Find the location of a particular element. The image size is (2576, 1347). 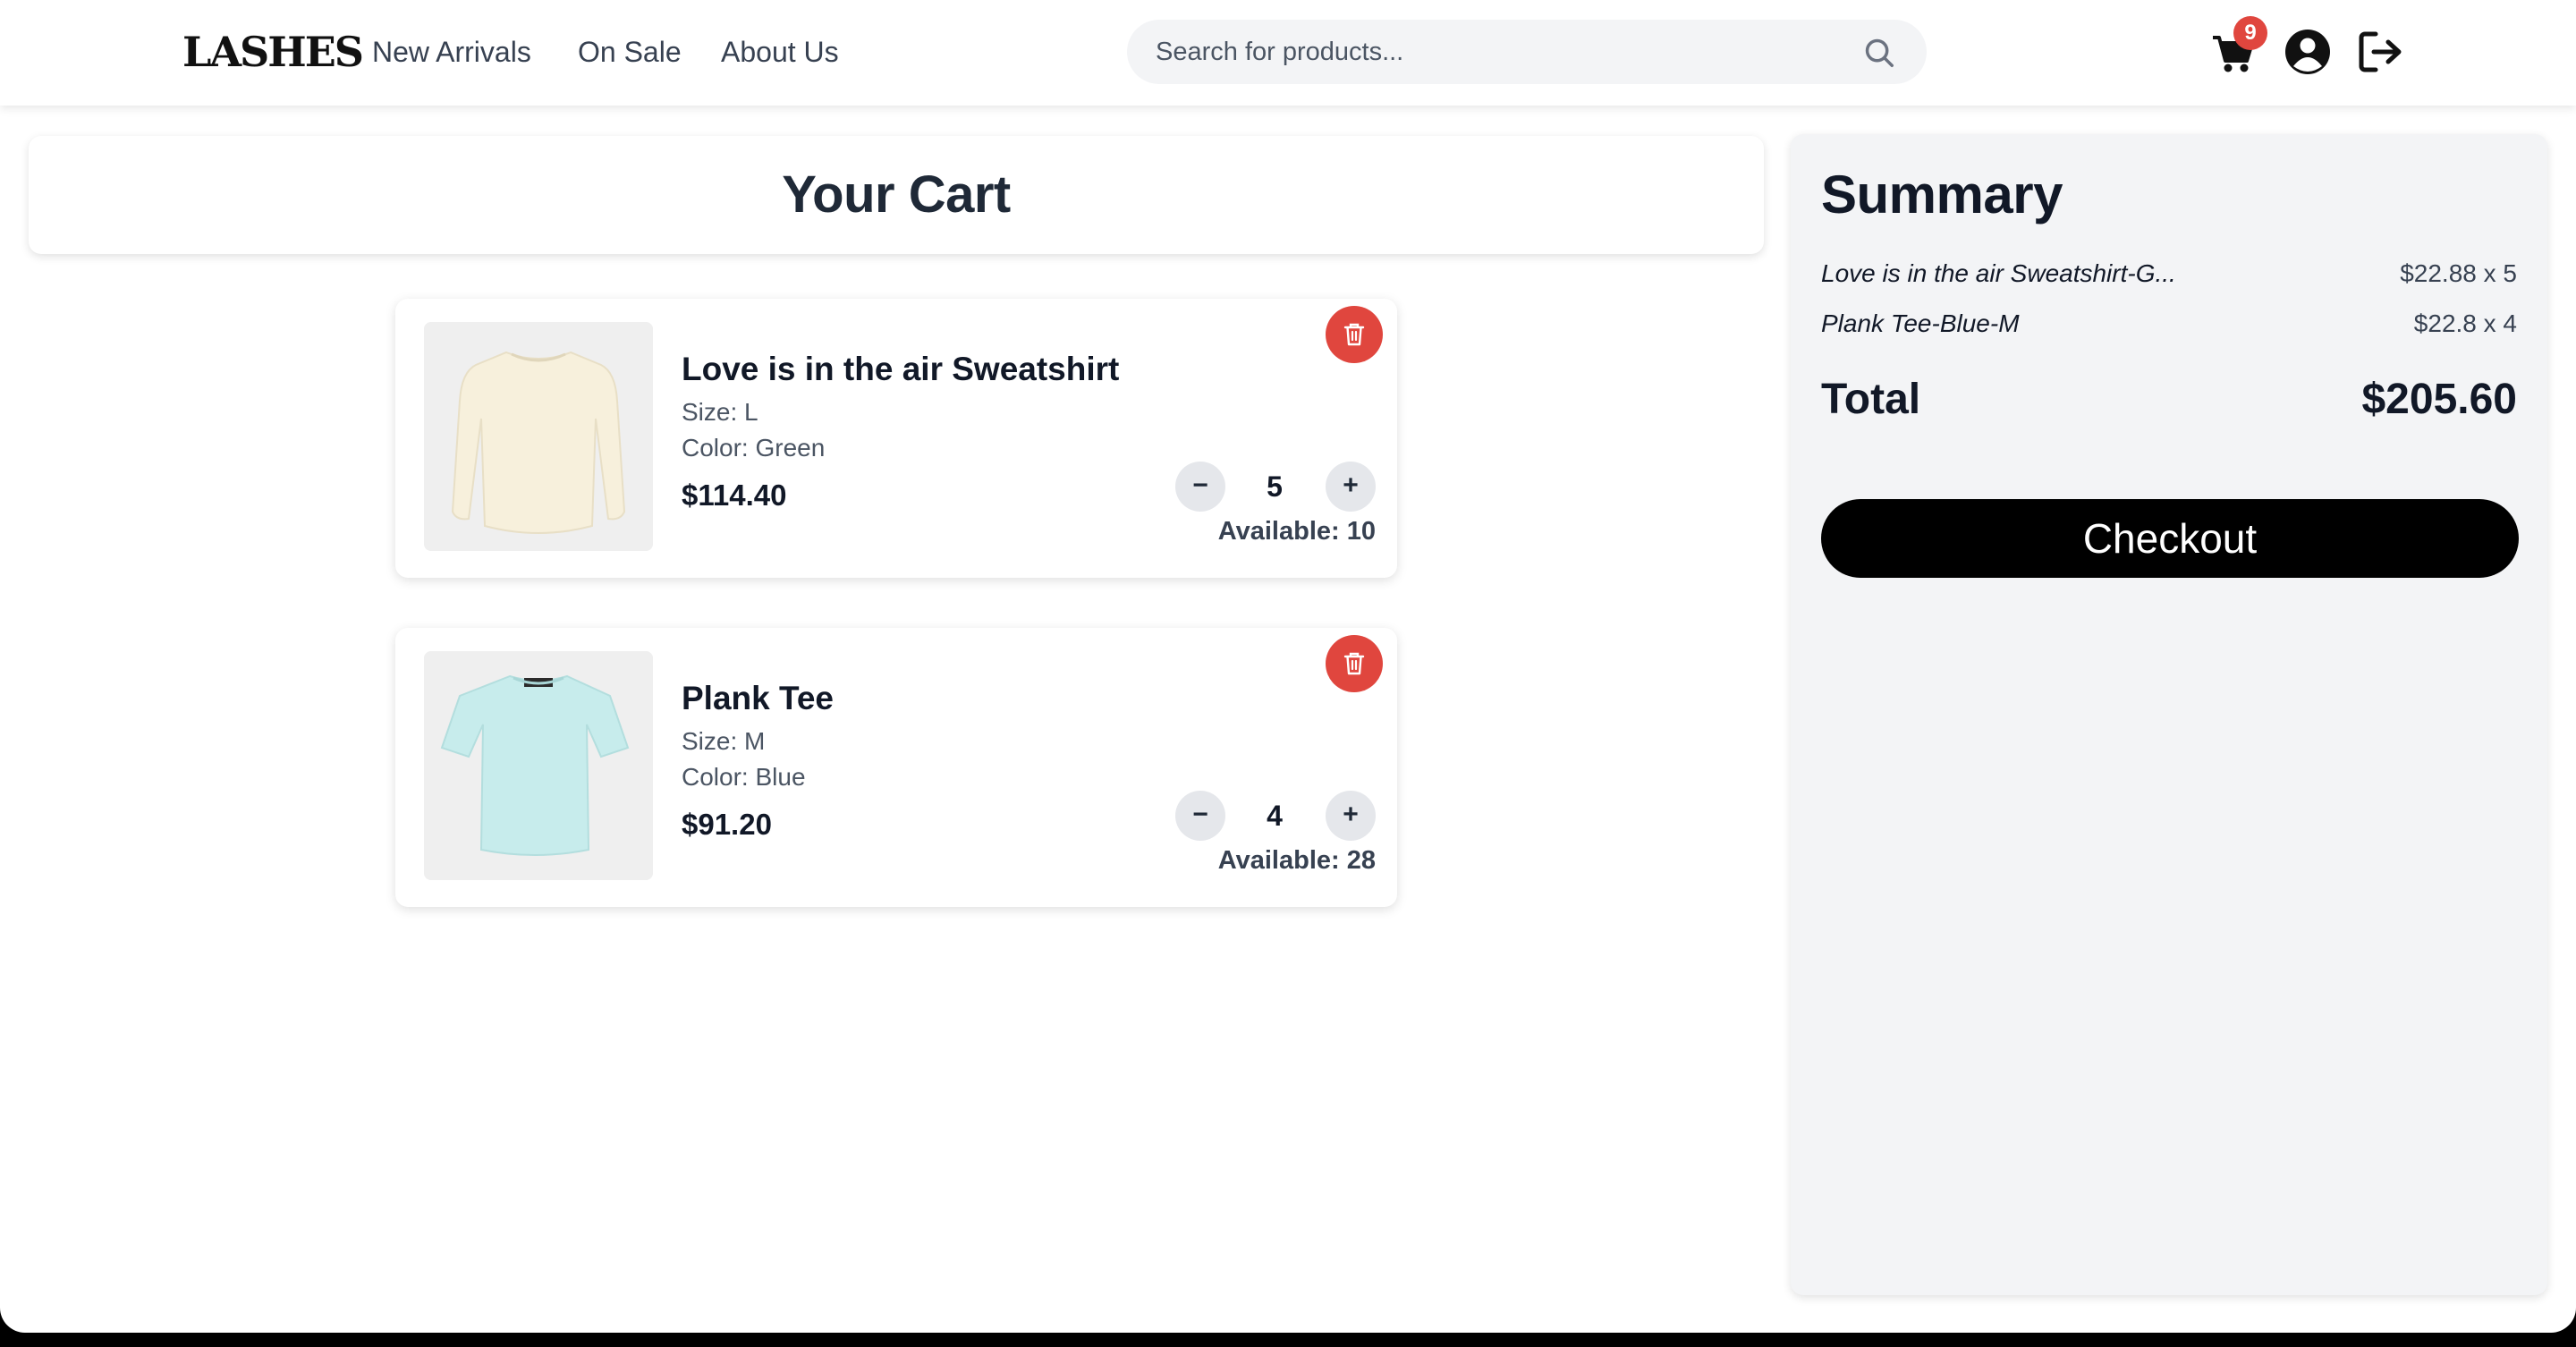

available-stock: Available: 28 is located at coordinates (1296, 860).